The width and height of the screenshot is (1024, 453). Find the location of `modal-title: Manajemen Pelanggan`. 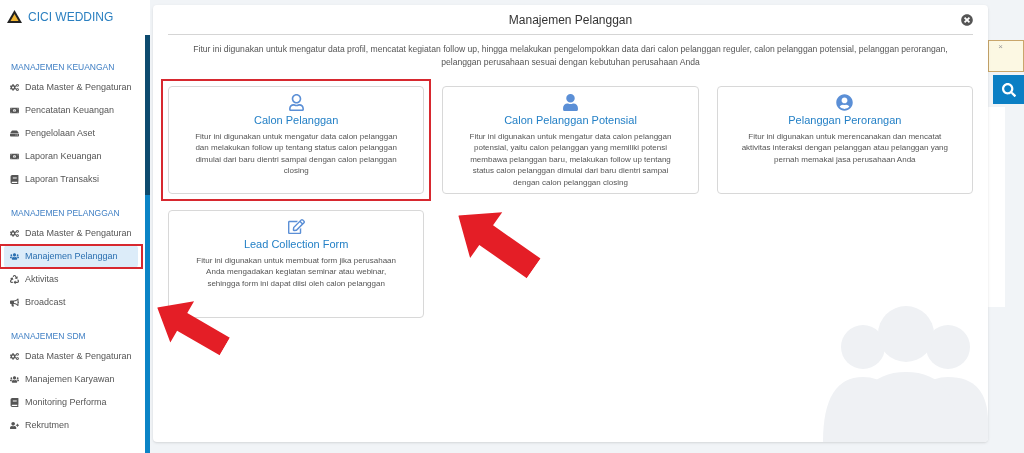

modal-title: Manajemen Pelanggan is located at coordinates (570, 20).